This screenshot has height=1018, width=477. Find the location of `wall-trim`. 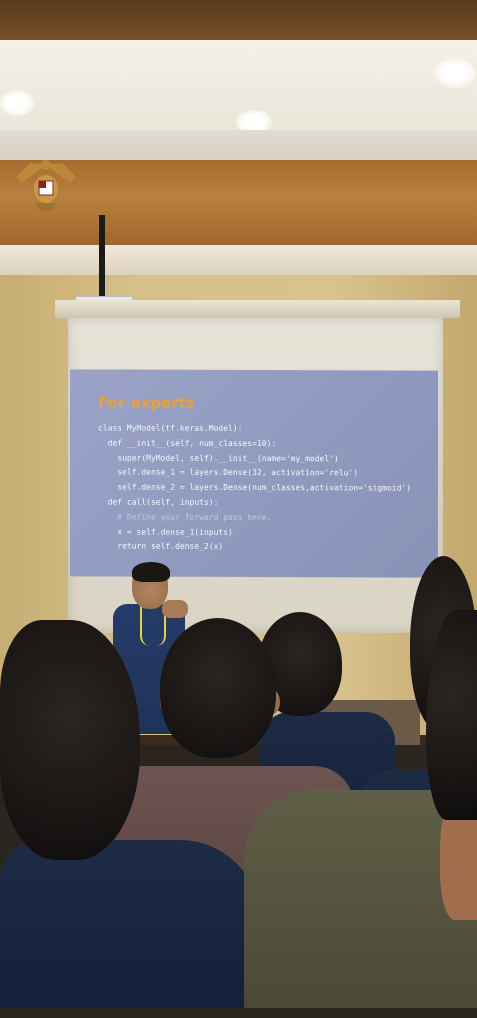

wall-trim is located at coordinates (238, 261).